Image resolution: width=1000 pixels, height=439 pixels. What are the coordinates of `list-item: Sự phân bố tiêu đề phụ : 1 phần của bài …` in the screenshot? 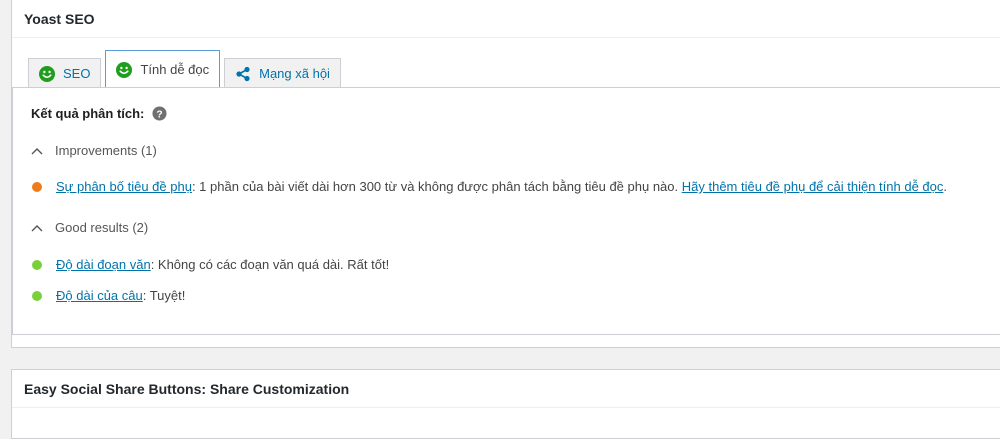 It's located at (489, 186).